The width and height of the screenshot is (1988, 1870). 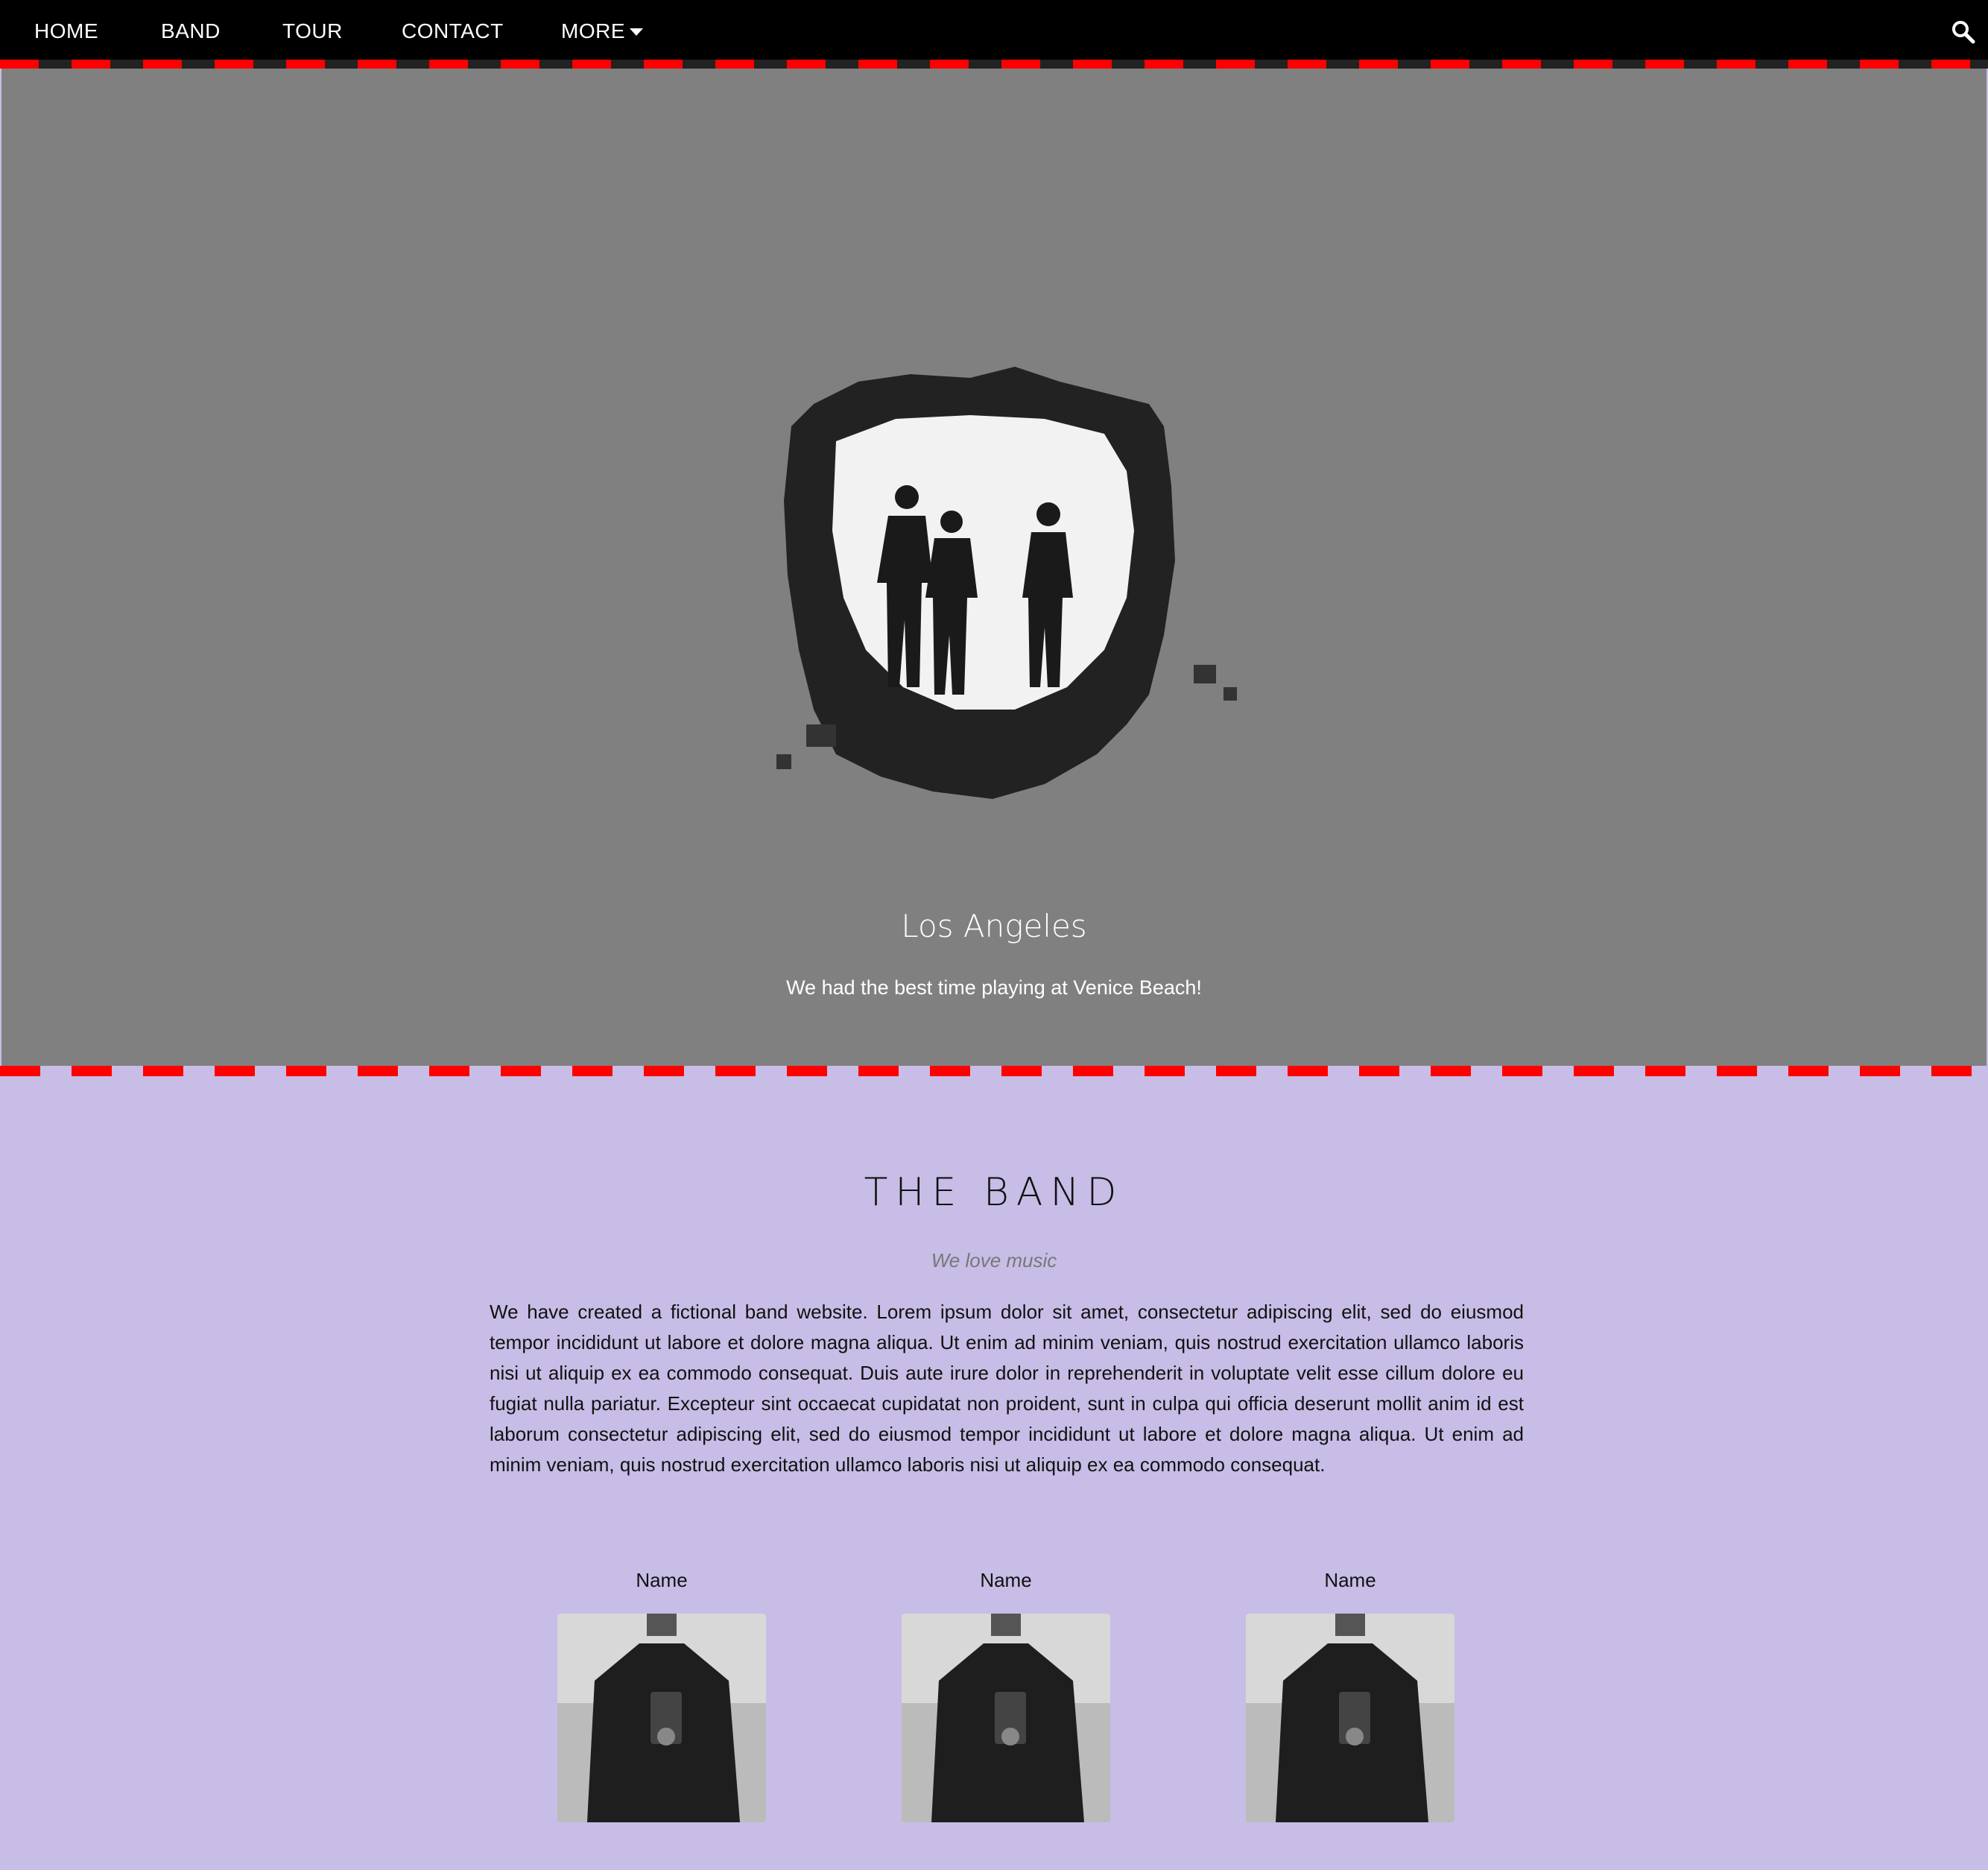 I want to click on nav-contact-link: CONTACT, so click(x=453, y=31).